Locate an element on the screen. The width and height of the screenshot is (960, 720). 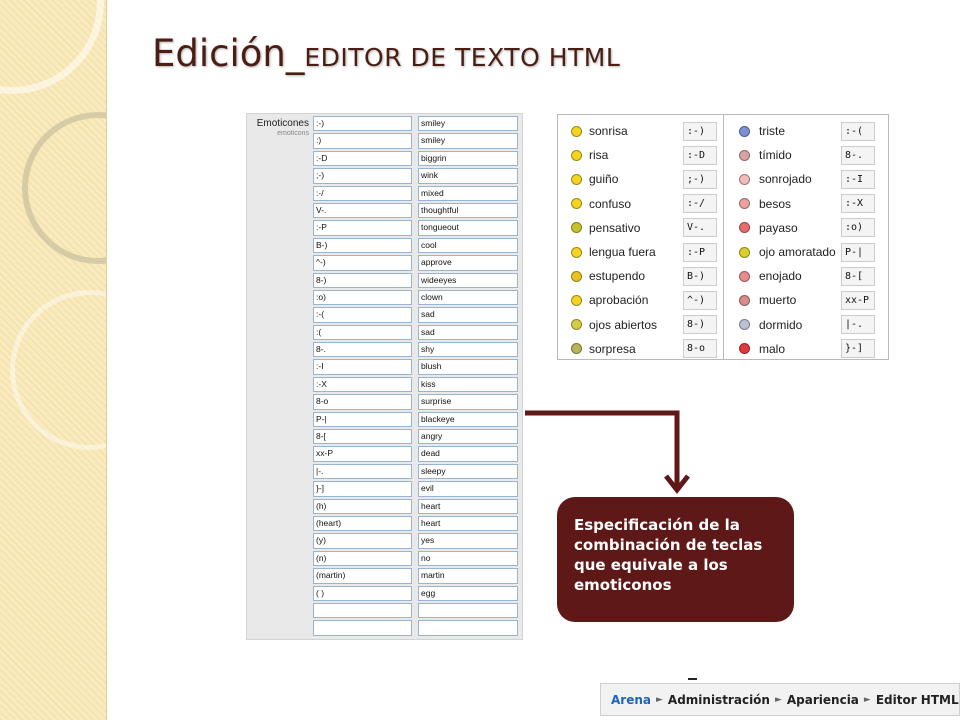
connector-arrow-line is located at coordinates (602, 448).